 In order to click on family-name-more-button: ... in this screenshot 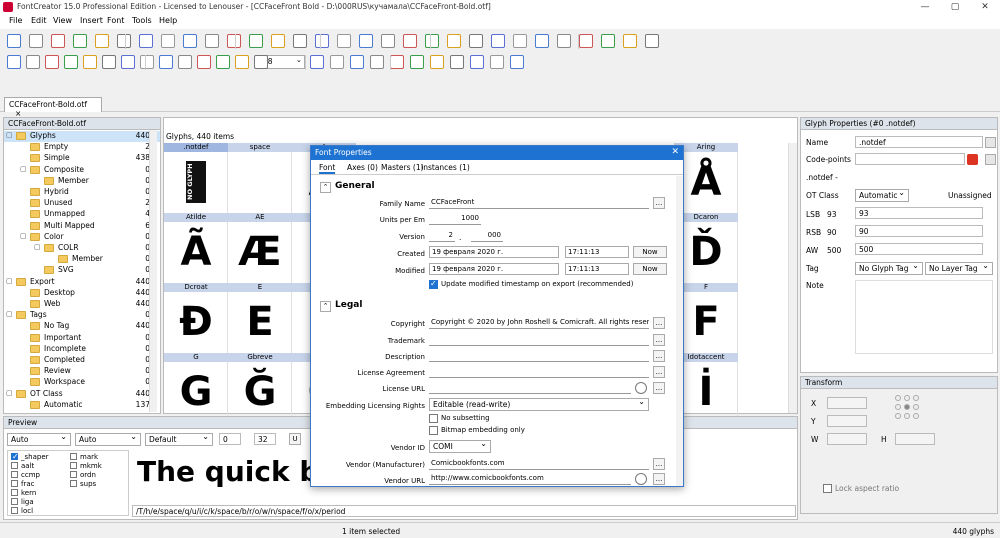, I will do `click(659, 203)`.